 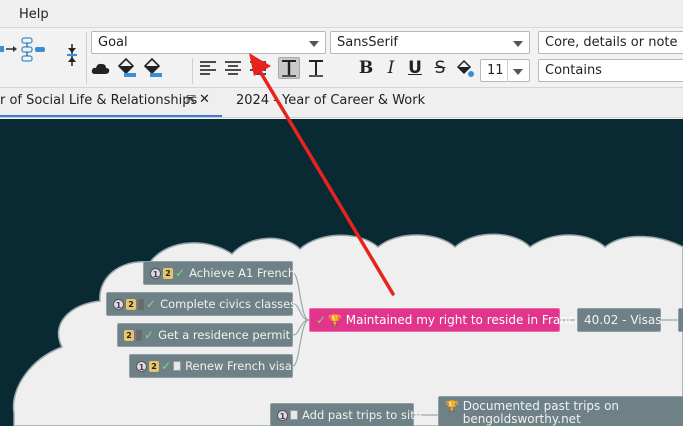 What do you see at coordinates (322, 174) in the screenshot?
I see `annotation-arrow` at bounding box center [322, 174].